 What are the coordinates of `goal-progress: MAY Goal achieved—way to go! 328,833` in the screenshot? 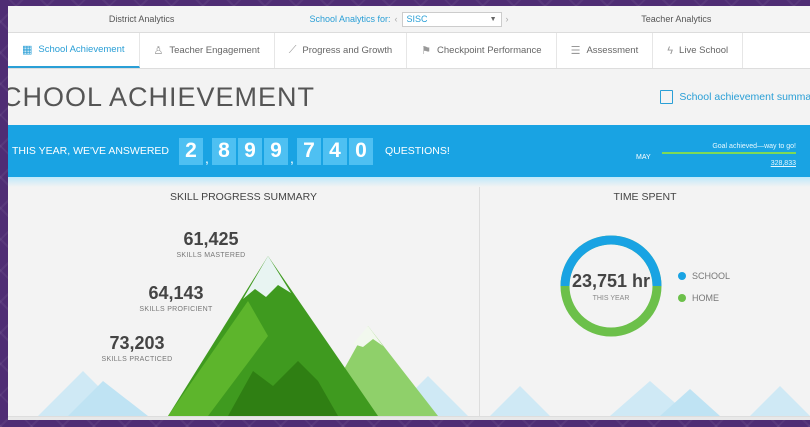 It's located at (716, 152).